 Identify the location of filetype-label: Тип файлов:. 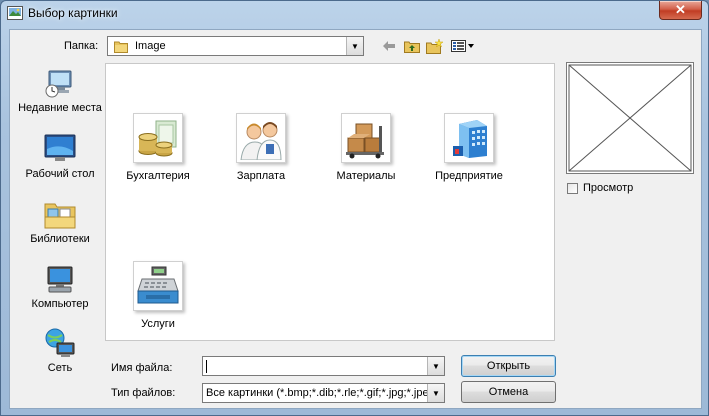
(143, 393).